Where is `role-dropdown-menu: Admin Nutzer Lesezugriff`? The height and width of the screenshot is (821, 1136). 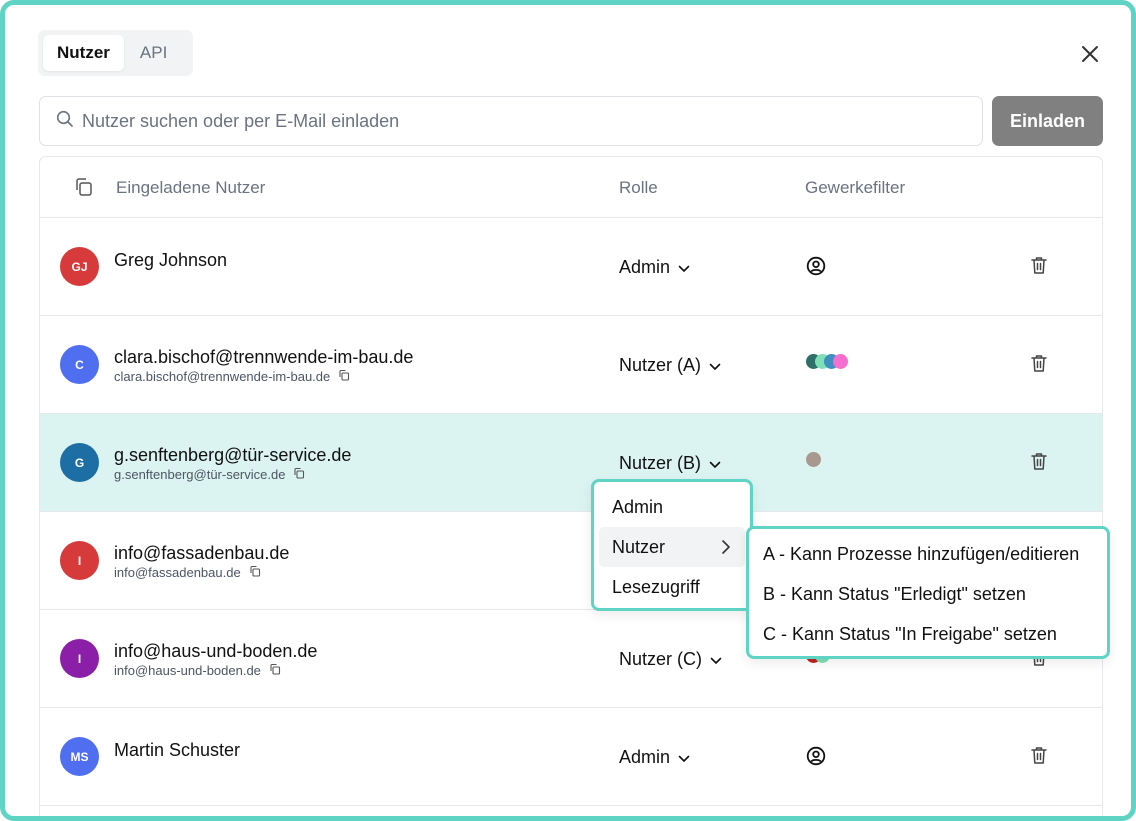 role-dropdown-menu: Admin Nutzer Lesezugriff is located at coordinates (672, 545).